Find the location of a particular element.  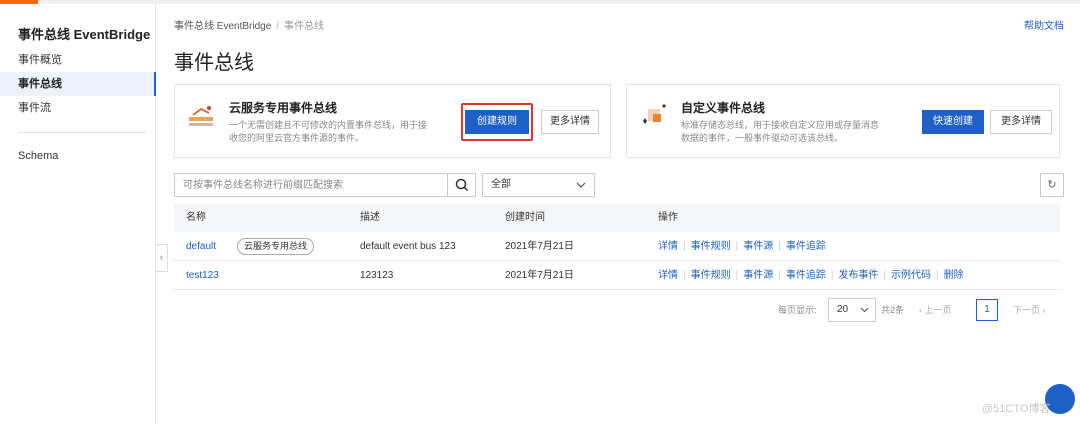

sidebar: 事件总线 EventBridge 事件概览 事件总线 事件流 Schema is located at coordinates (78, 214).